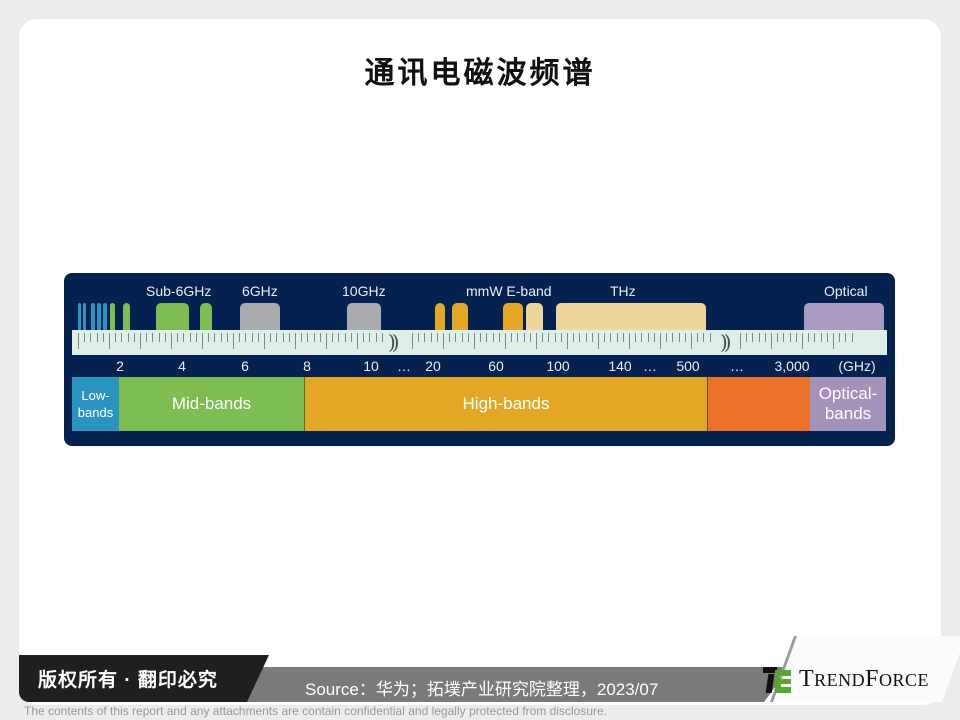 The image size is (960, 720). What do you see at coordinates (846, 291) in the screenshot?
I see `band-label-optical: Optical` at bounding box center [846, 291].